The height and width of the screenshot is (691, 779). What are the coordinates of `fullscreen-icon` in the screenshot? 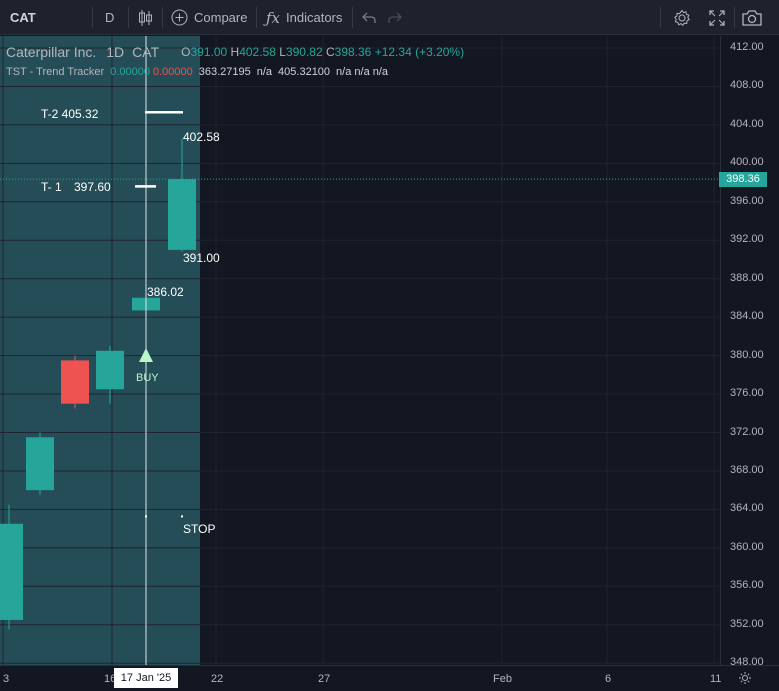 It's located at (717, 17).